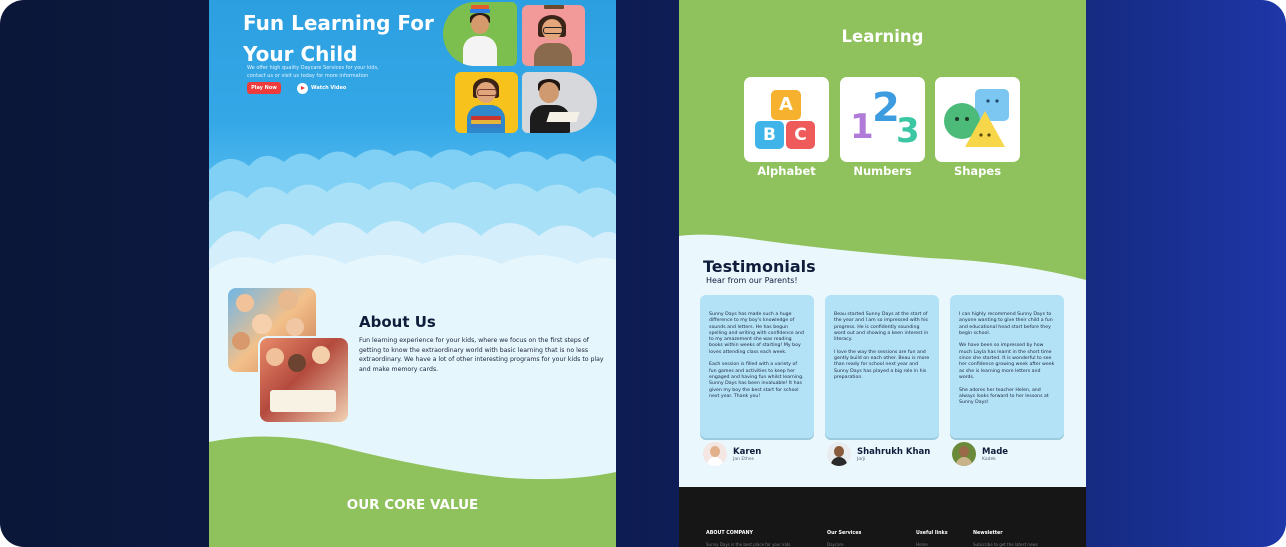 The width and height of the screenshot is (1286, 547). Describe the element at coordinates (882, 171) in the screenshot. I see `numbers-label: Numbers` at that location.